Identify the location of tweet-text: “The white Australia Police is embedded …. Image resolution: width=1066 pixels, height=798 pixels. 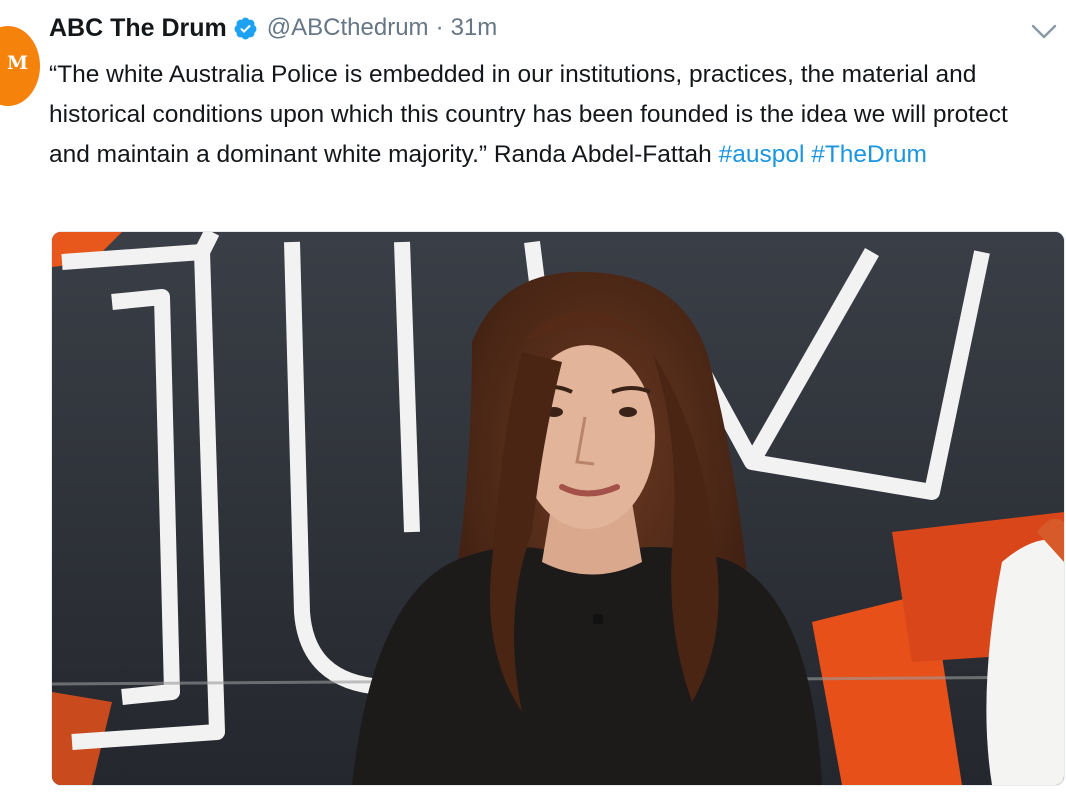
(549, 115).